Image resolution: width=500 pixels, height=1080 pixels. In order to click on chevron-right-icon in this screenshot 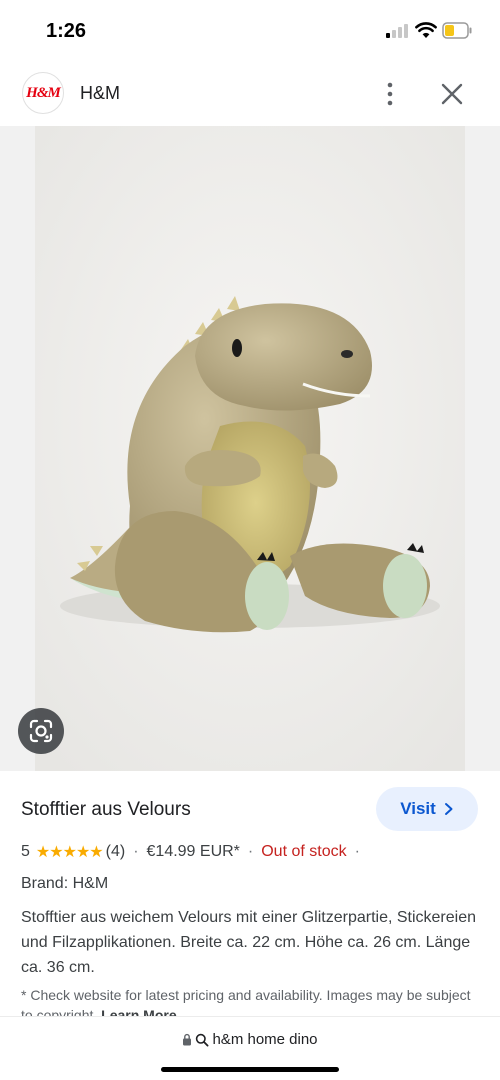, I will do `click(448, 809)`.